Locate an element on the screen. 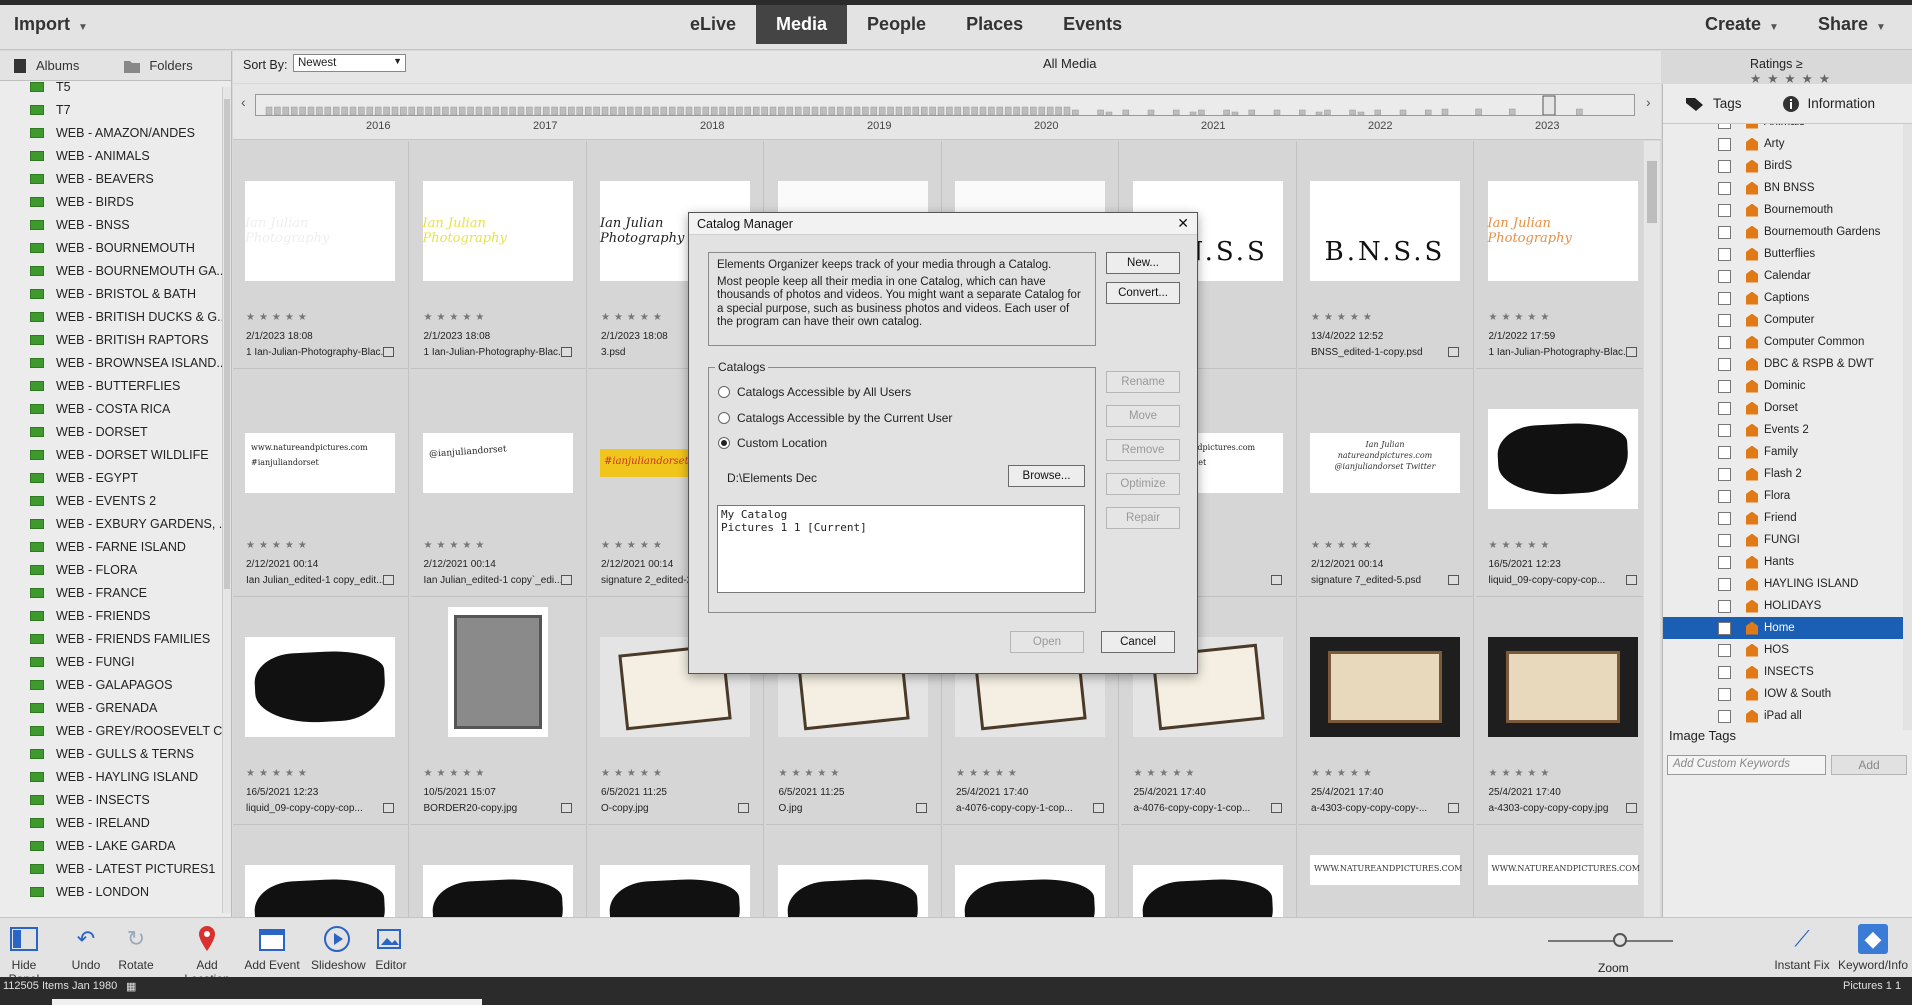 This screenshot has width=1912, height=1005. tag-item: Calendar is located at coordinates (1783, 276).